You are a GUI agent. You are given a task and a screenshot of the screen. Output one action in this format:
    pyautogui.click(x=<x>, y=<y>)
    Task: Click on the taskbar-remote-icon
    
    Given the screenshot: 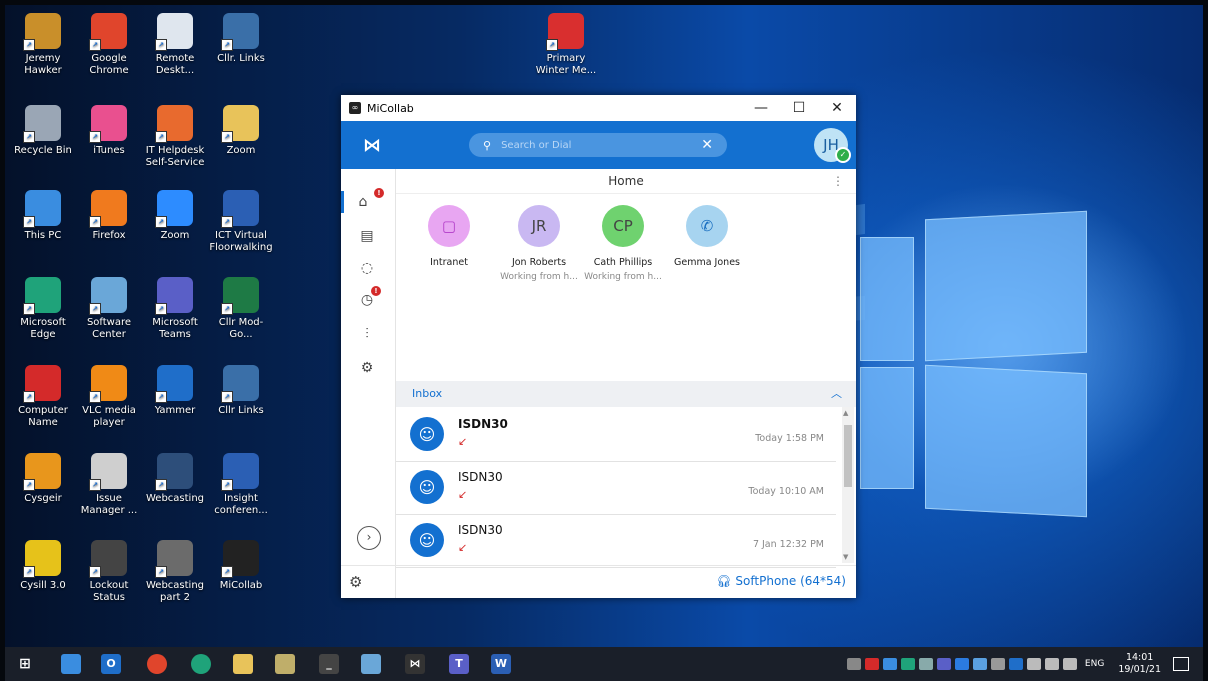 What is the action you would take?
    pyautogui.click(x=371, y=664)
    